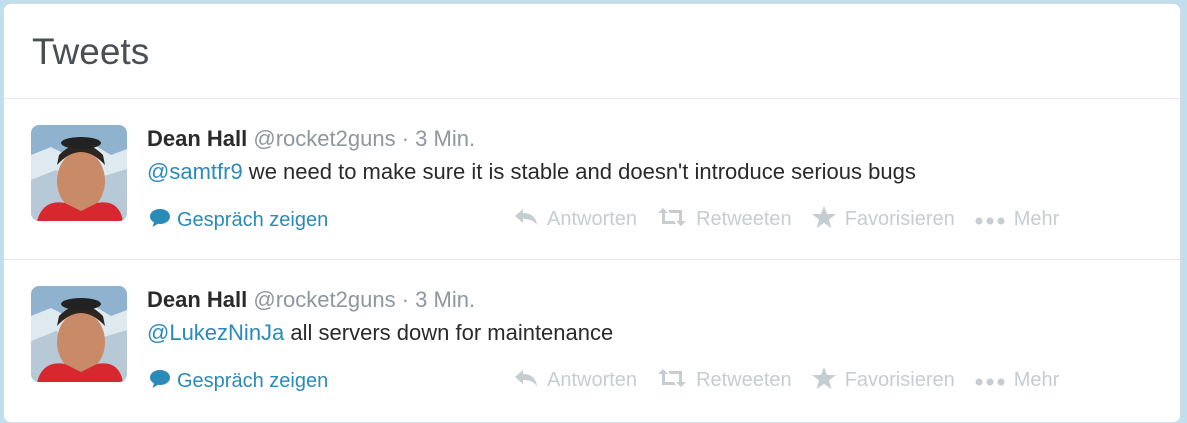  Describe the element at coordinates (91, 51) in the screenshot. I see `module-title: Tweets` at that location.